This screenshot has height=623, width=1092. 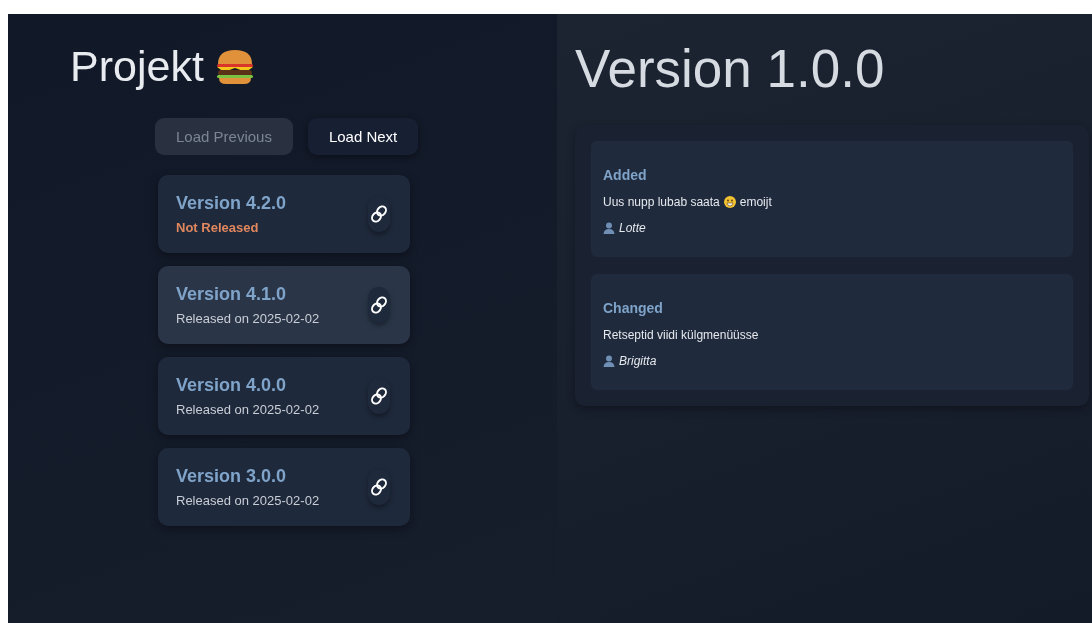 I want to click on change-text: Uus nupp lubab saata, so click(x=661, y=202).